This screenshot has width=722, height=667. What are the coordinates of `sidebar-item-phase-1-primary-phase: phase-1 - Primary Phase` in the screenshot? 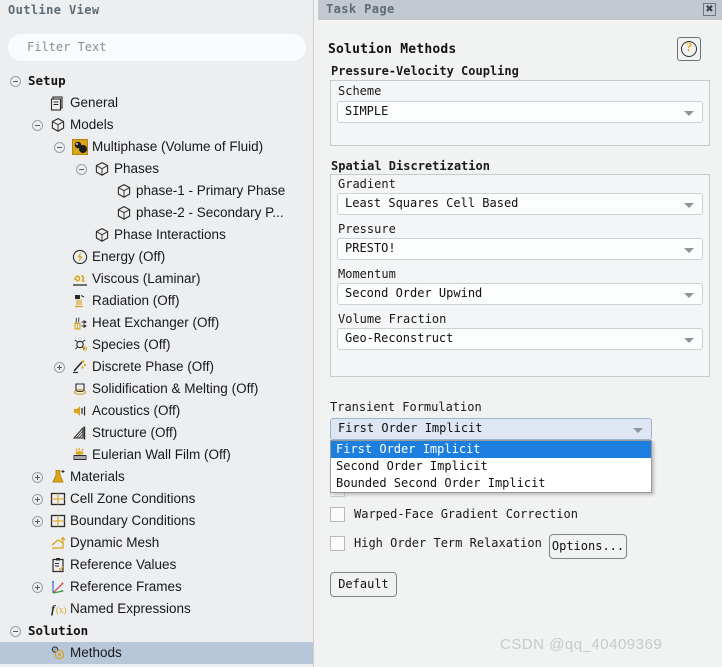 It's located at (156, 191).